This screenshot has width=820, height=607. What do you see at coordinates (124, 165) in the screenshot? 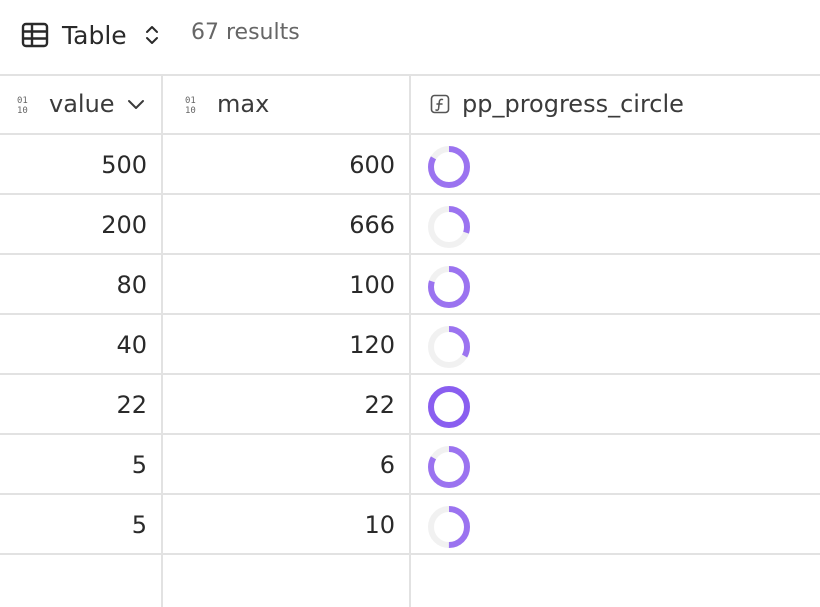
I see `value-cell: 500` at bounding box center [124, 165].